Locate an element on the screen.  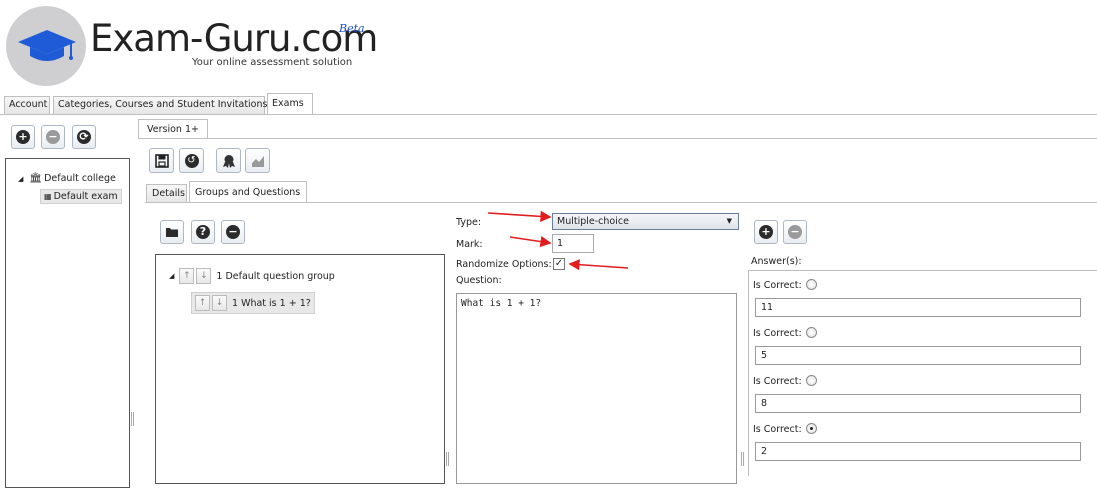
remove-button: − is located at coordinates (53, 137).